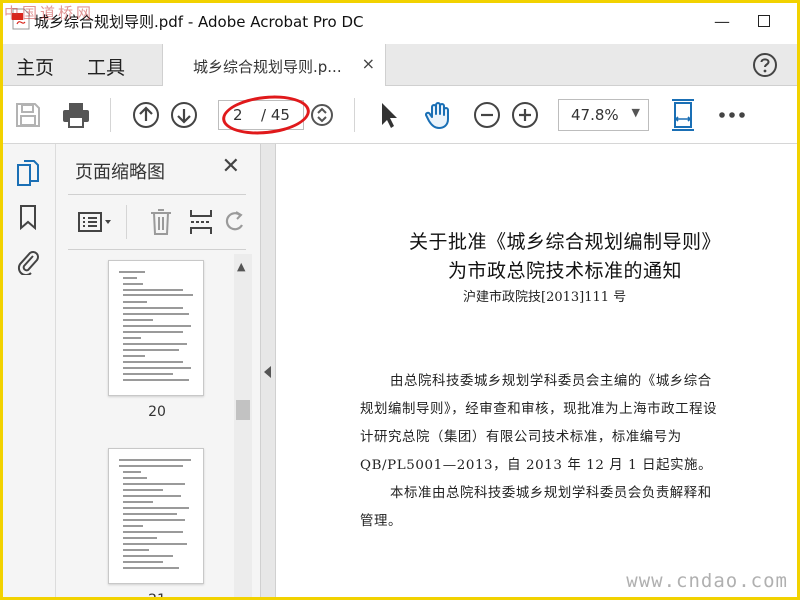  I want to click on bookmark-icon, so click(28, 217).